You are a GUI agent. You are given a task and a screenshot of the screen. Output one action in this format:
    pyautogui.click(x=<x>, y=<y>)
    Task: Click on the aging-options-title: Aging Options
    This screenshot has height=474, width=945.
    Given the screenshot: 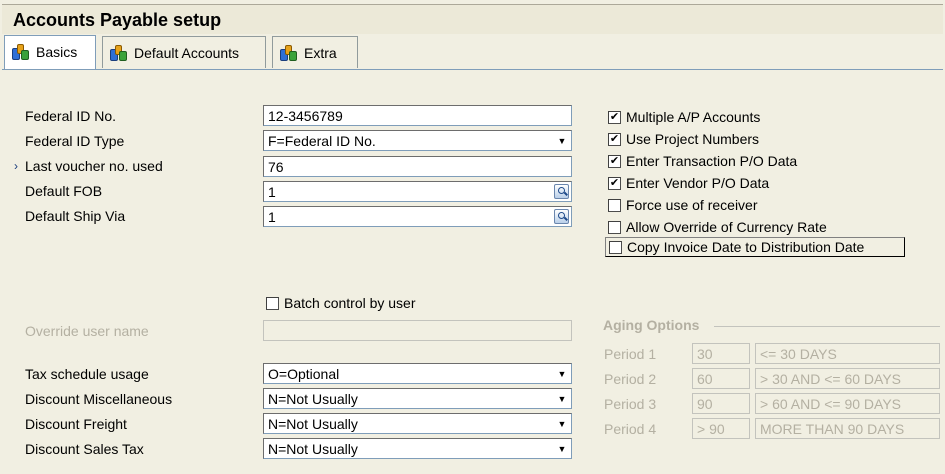 What is the action you would take?
    pyautogui.click(x=651, y=325)
    